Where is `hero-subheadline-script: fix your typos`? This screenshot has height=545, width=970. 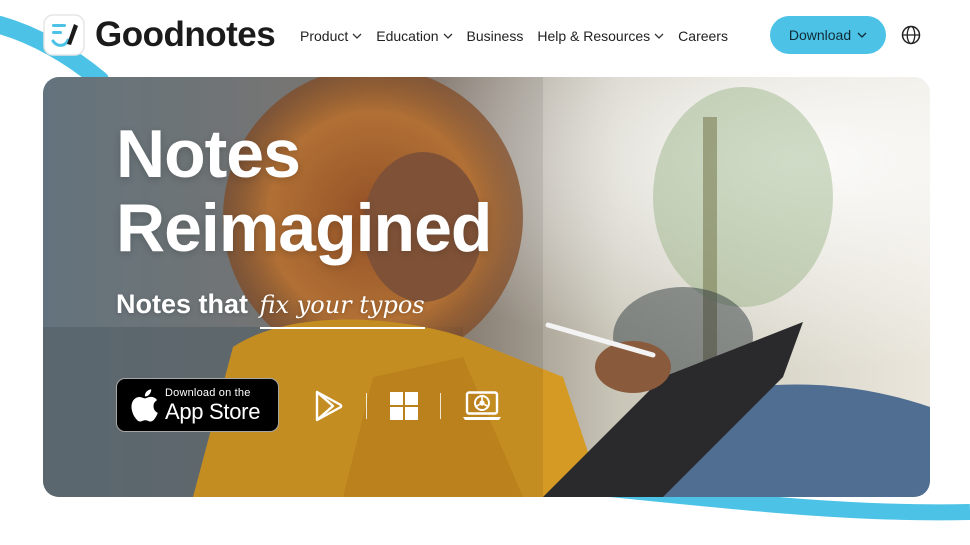 hero-subheadline-script: fix your typos is located at coordinates (342, 310).